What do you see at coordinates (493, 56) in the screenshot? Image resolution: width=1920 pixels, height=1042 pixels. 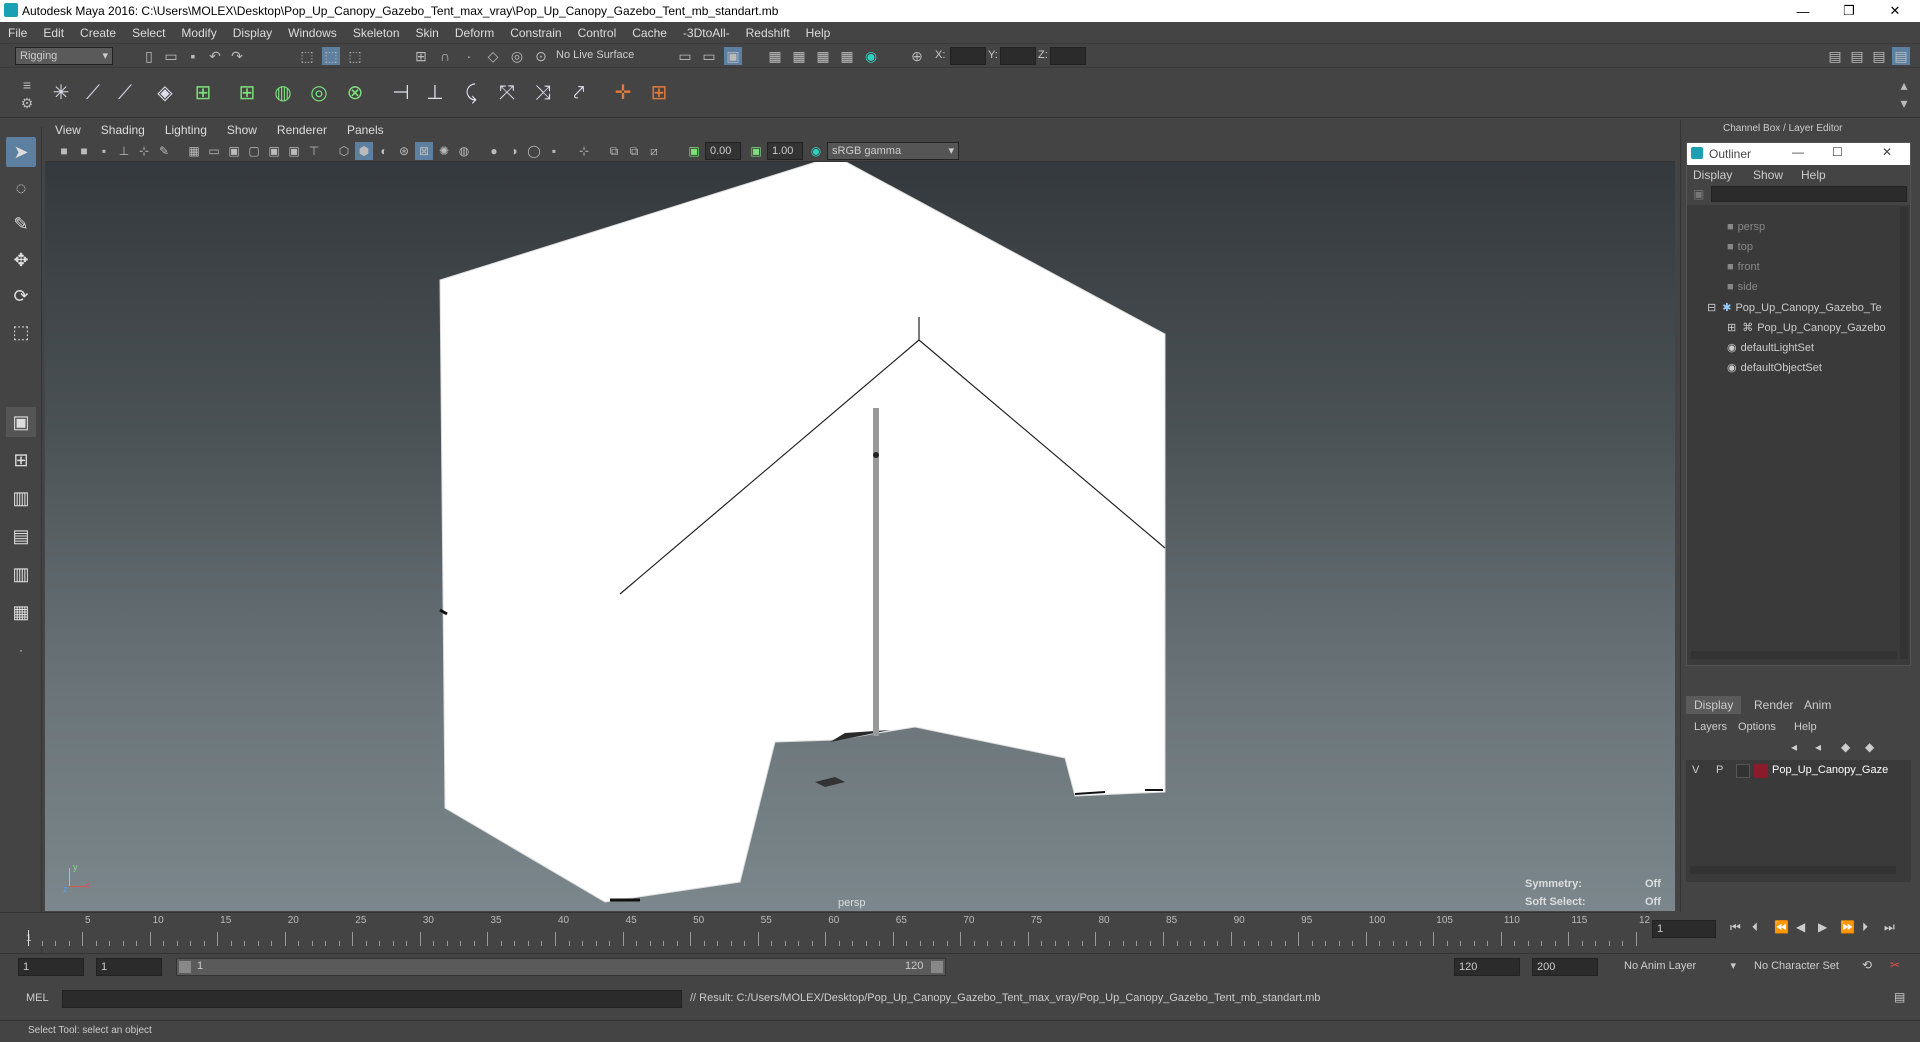 I see `snap-view-icon: ◇` at bounding box center [493, 56].